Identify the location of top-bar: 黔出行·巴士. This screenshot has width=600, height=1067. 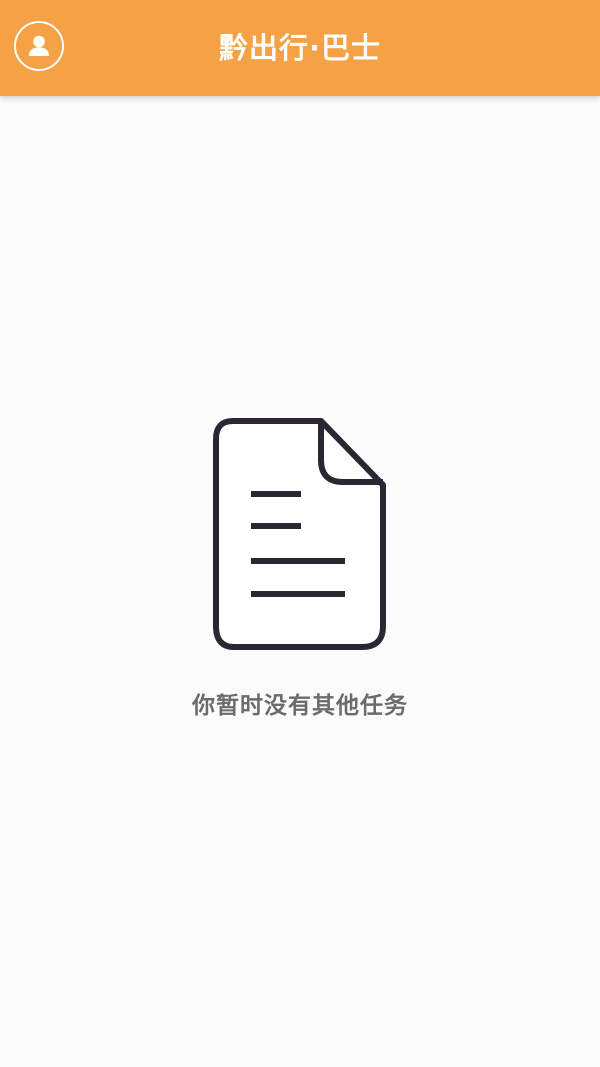
(300, 48).